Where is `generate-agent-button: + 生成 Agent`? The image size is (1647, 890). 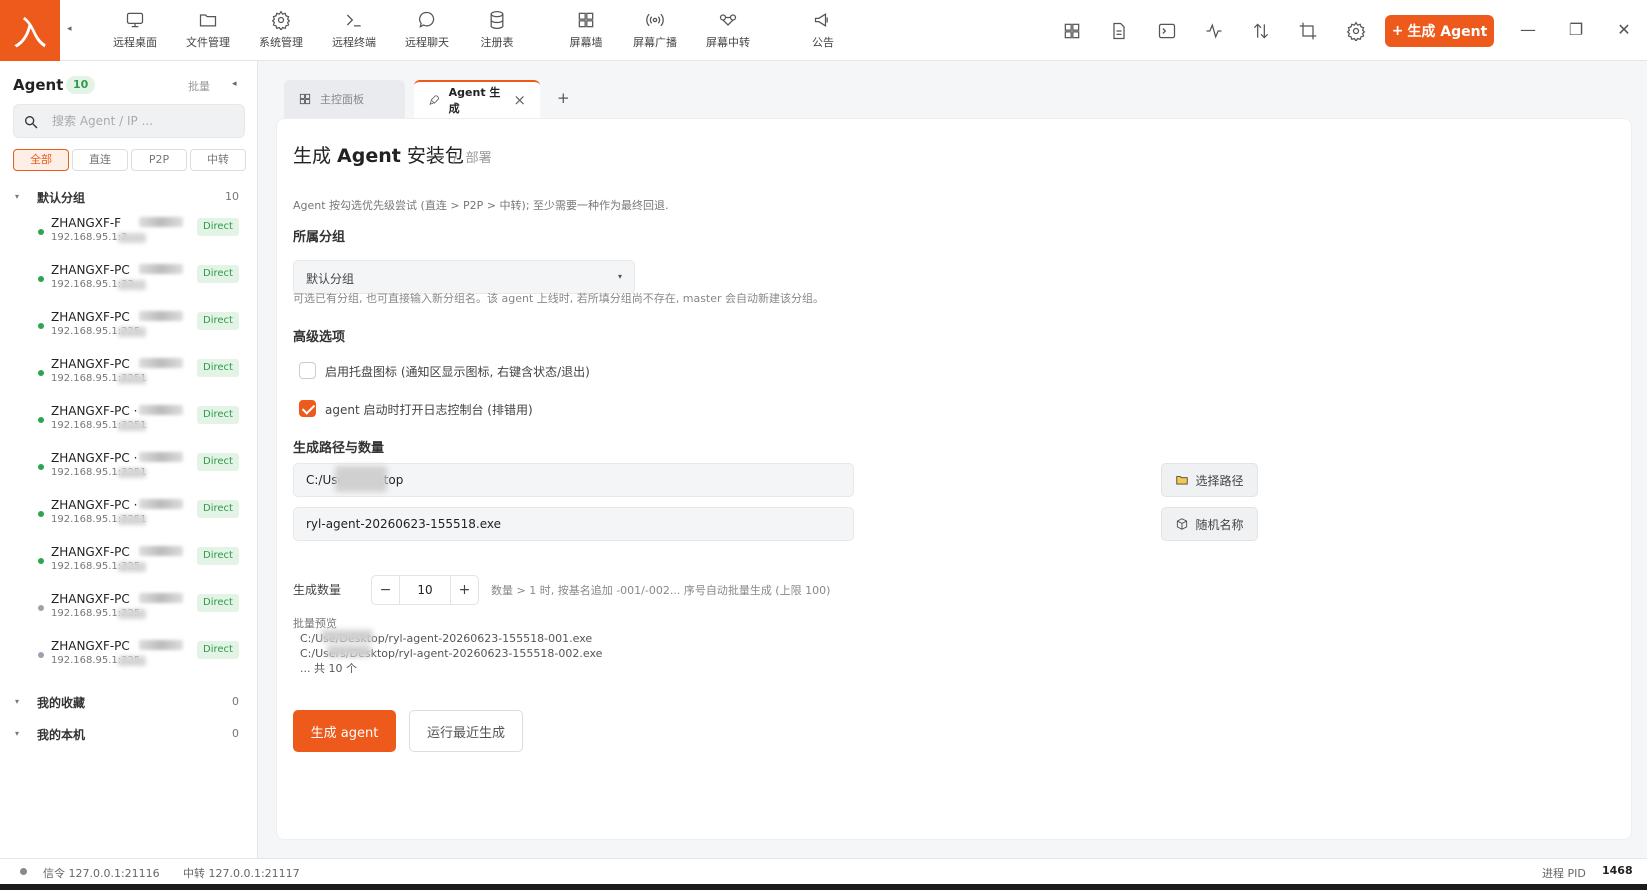
generate-agent-button: + 生成 Agent is located at coordinates (1439, 31).